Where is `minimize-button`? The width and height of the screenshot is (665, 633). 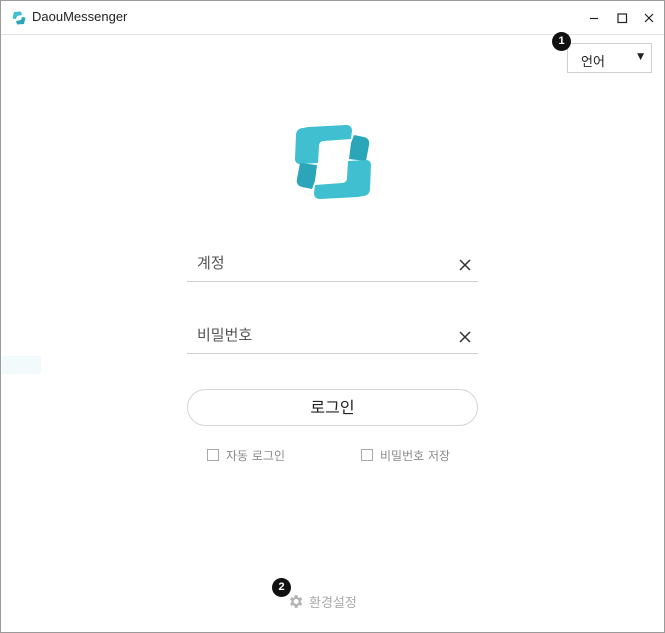 minimize-button is located at coordinates (594, 18).